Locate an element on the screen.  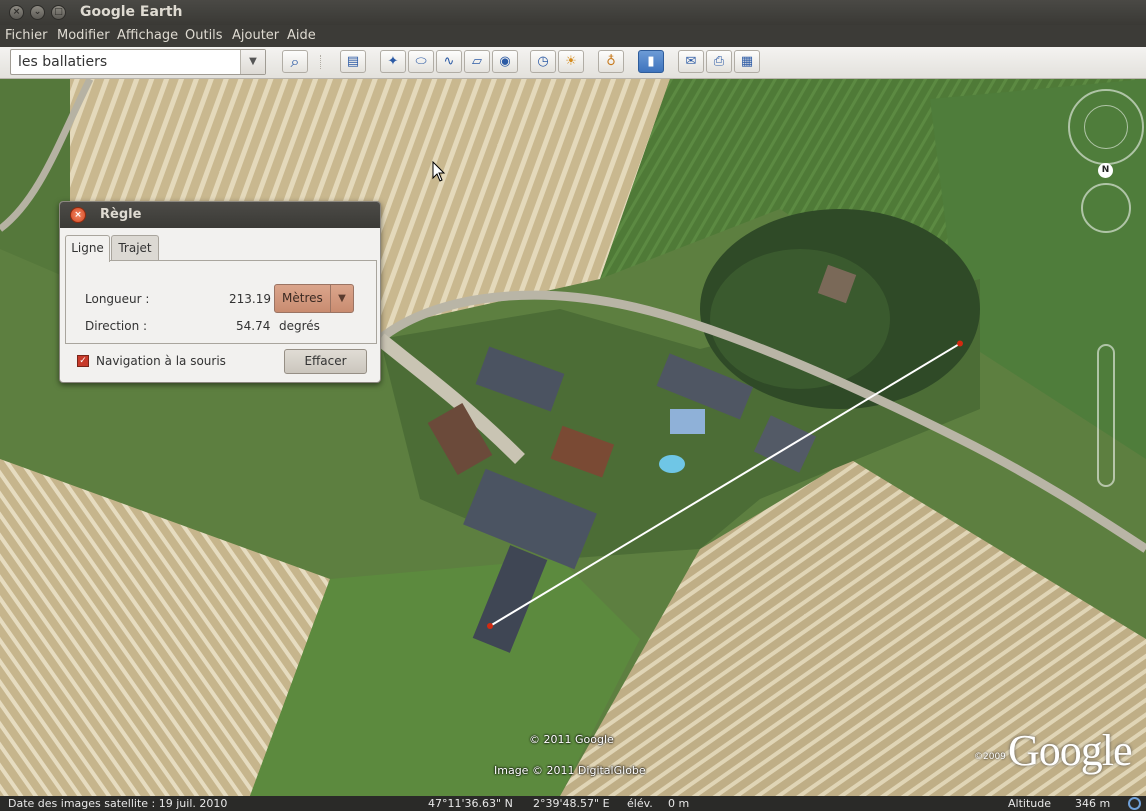
title-bar: × ⌄ □ Google Earth is located at coordinates (573, 12).